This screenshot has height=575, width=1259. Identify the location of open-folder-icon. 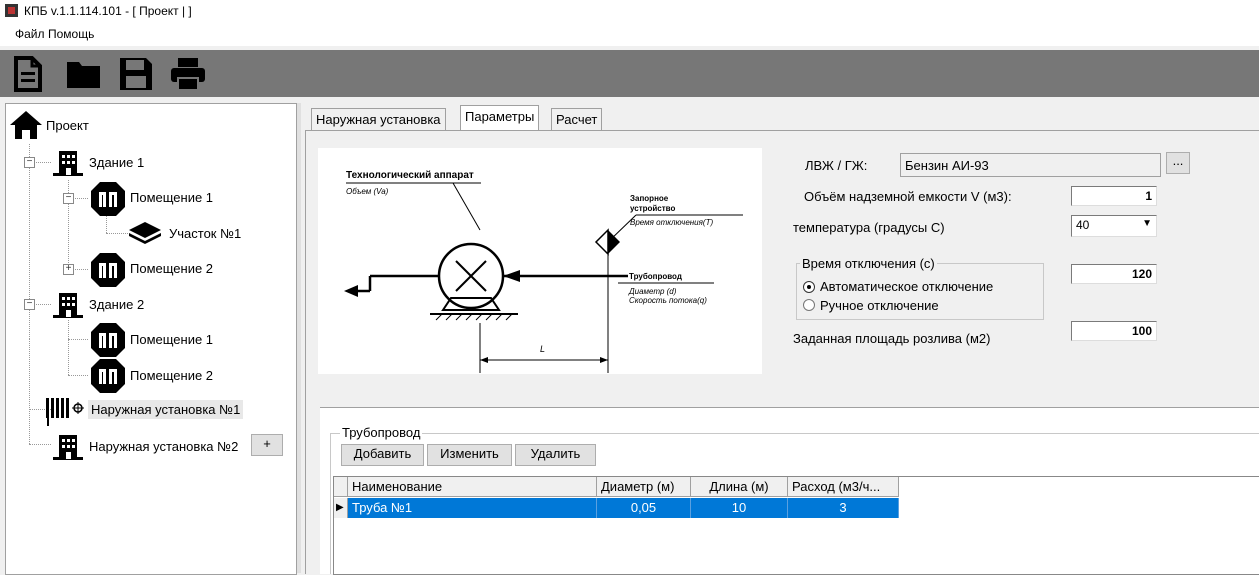
(84, 74).